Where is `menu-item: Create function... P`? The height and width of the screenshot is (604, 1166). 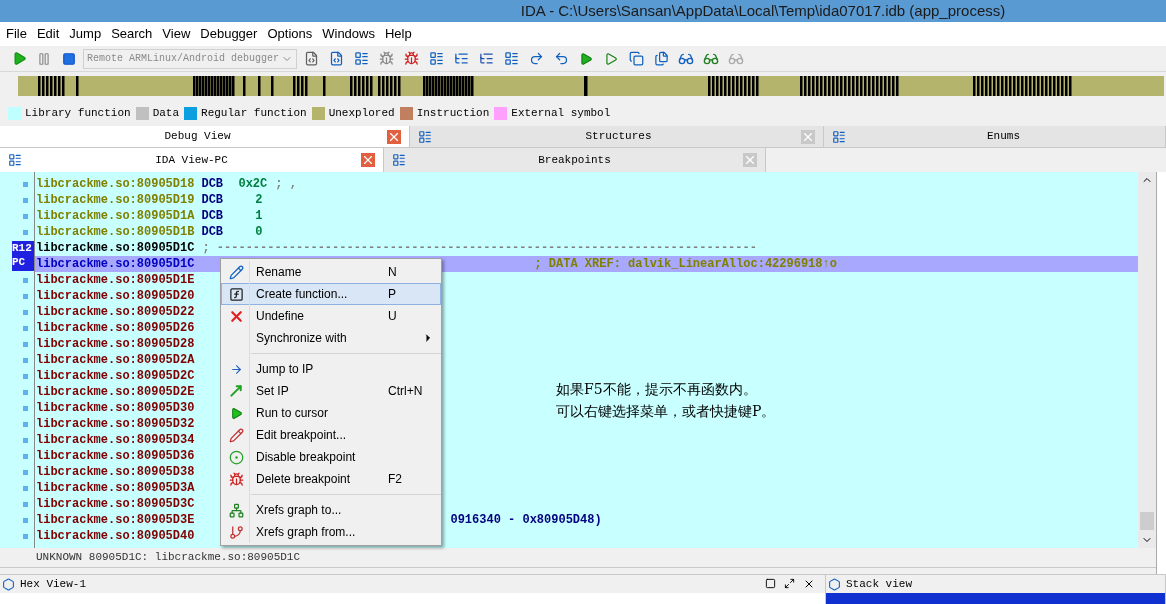 menu-item: Create function... P is located at coordinates (331, 294).